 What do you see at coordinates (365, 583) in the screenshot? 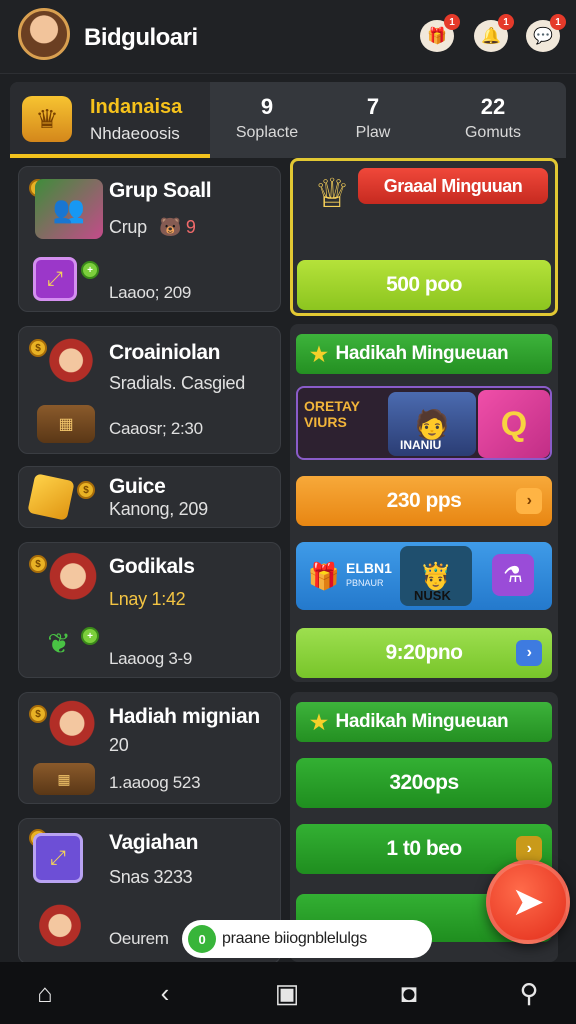
I see `banner-subtext: PBNAUR` at bounding box center [365, 583].